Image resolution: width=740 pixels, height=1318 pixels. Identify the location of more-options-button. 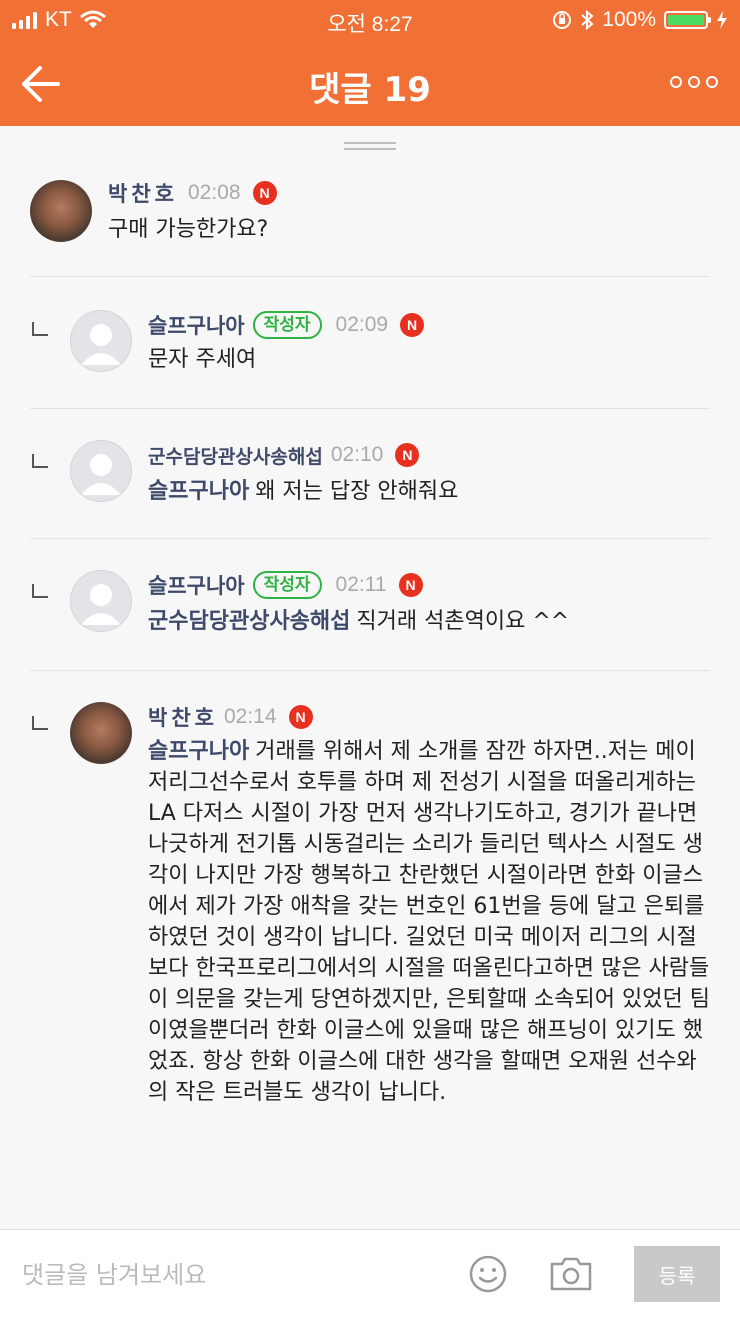
(694, 82).